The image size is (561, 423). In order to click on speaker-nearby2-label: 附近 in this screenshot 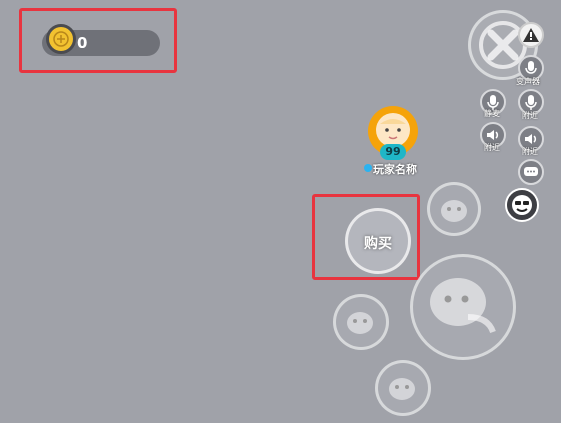, I will do `click(530, 151)`.